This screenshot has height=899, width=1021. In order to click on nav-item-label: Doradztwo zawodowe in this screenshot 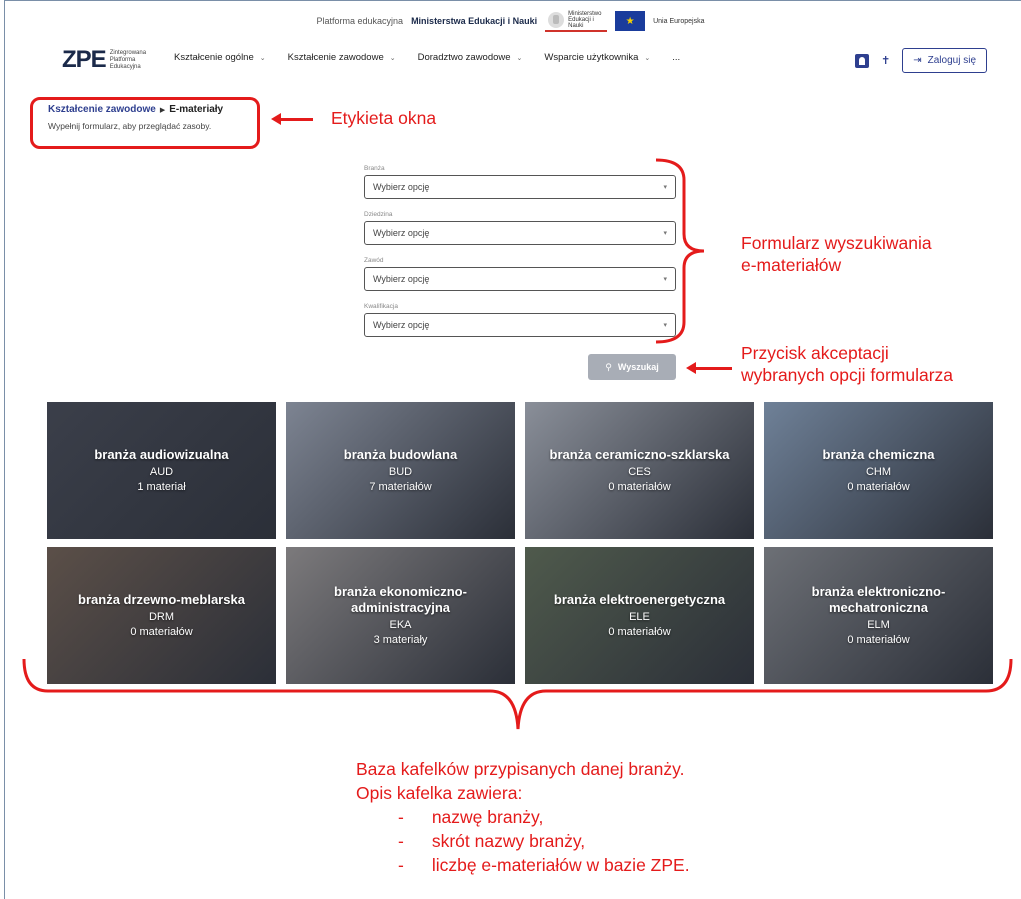, I will do `click(464, 57)`.